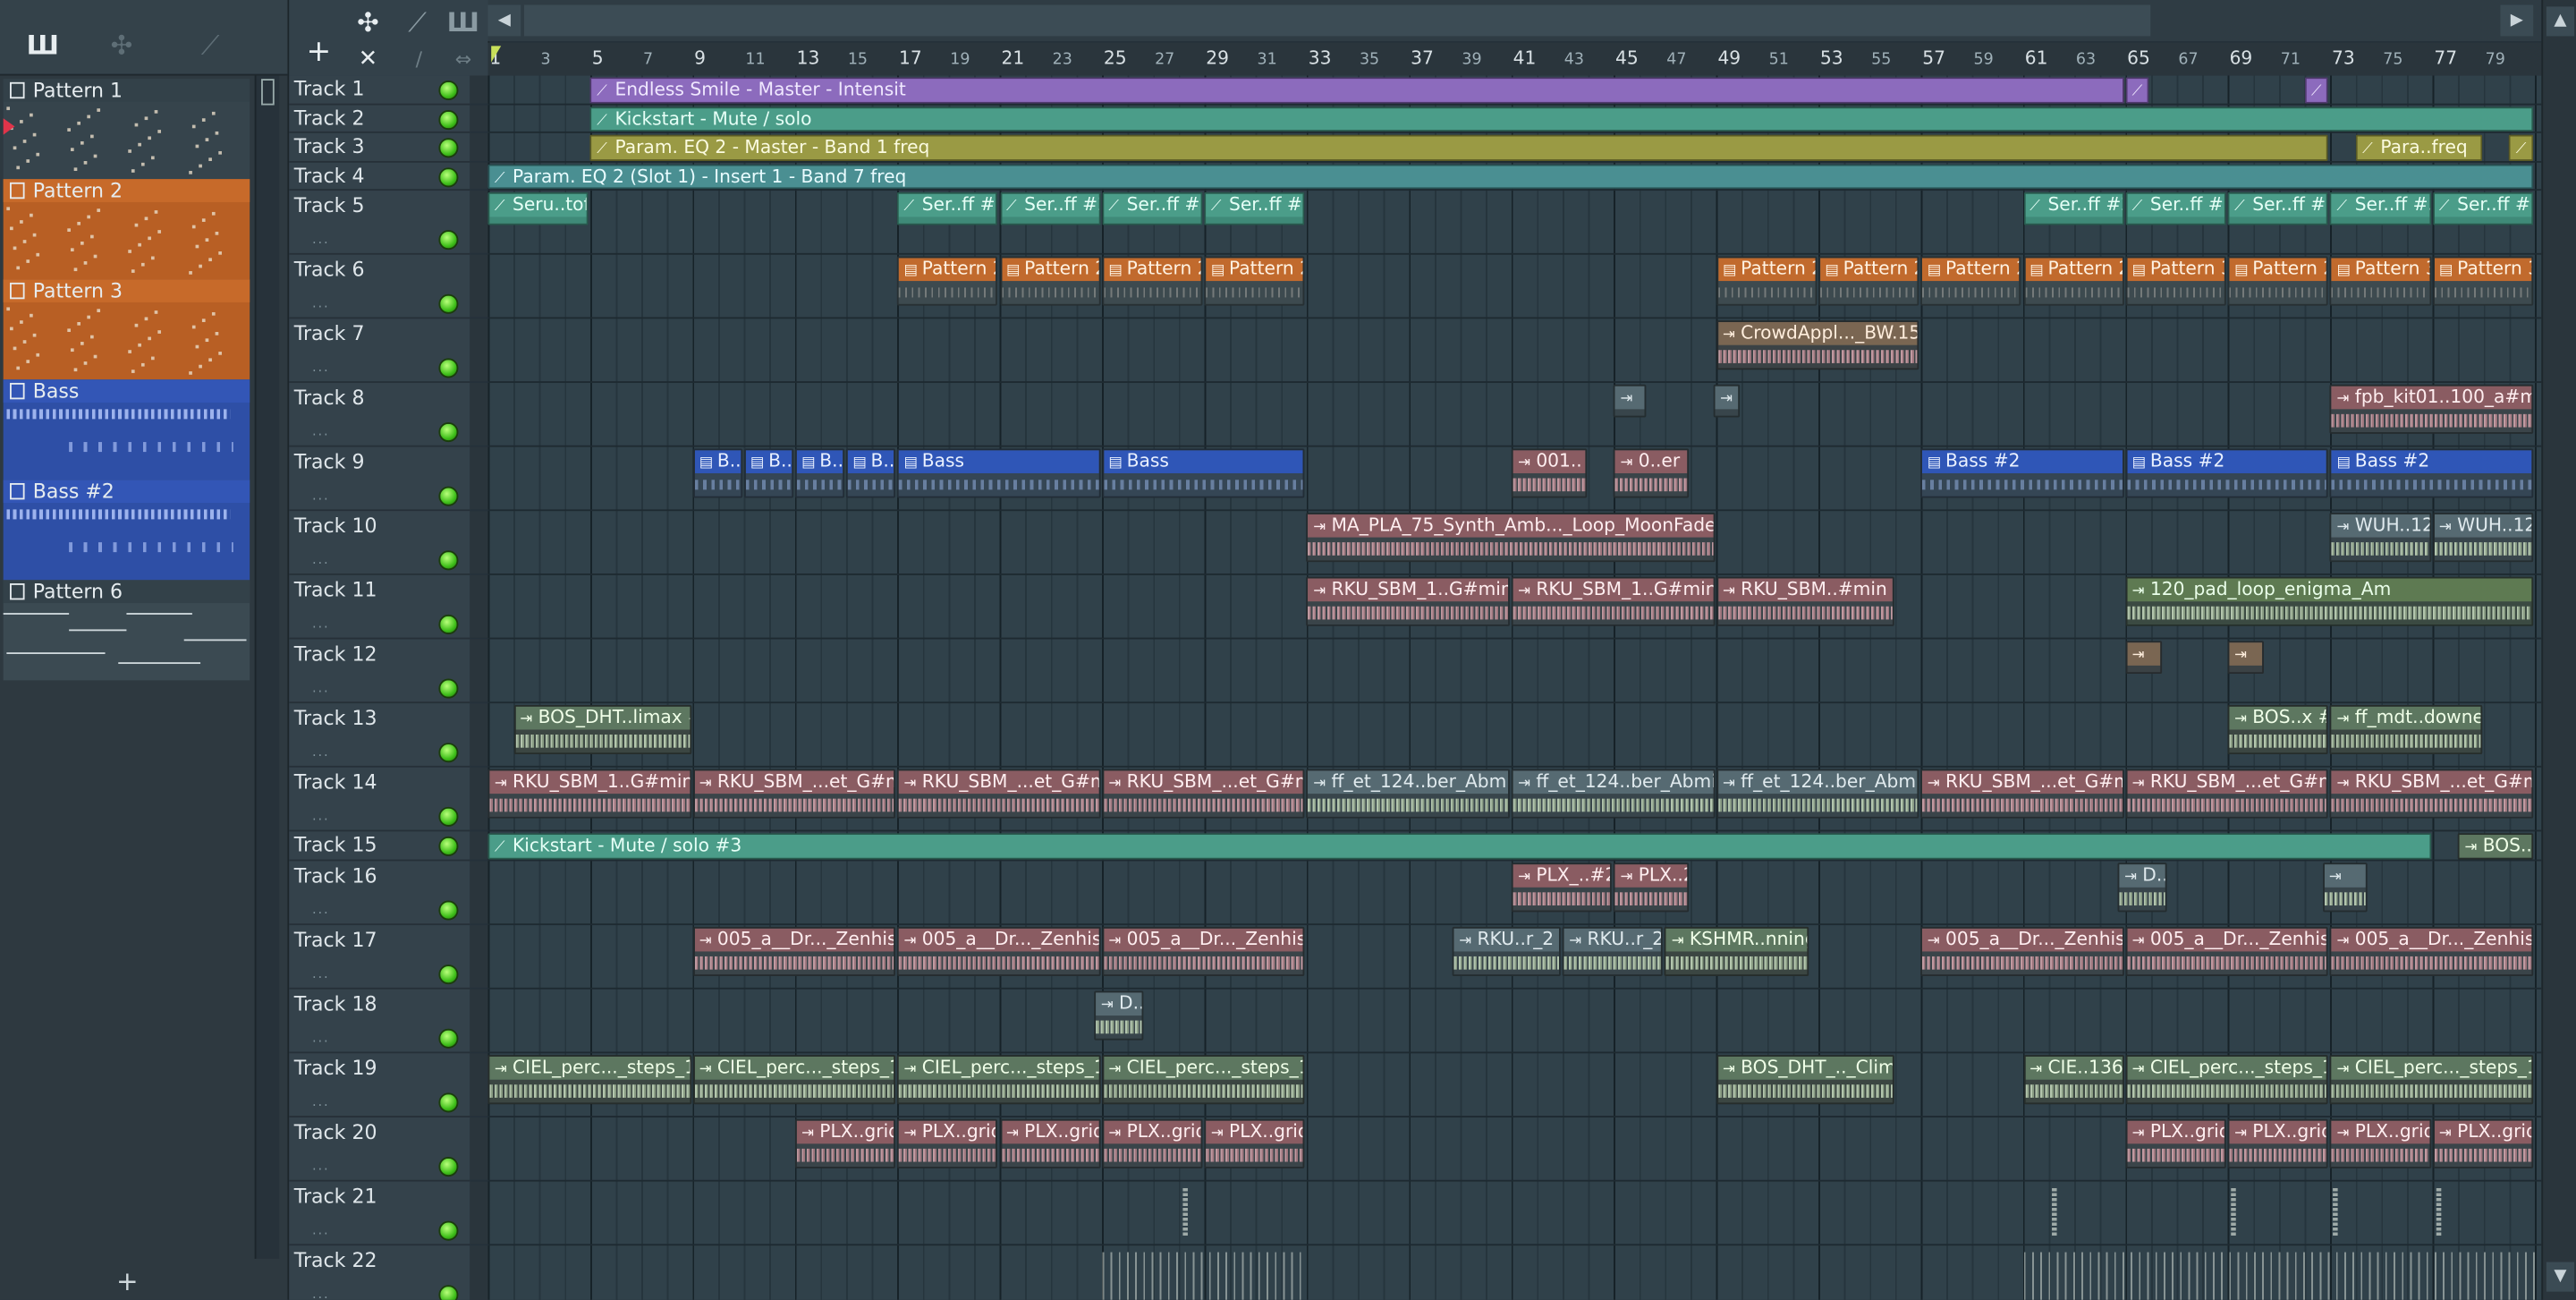  Describe the element at coordinates (2432, 409) in the screenshot. I see `playlist-clip: ⇥fpb_kit01..100_a#m_2` at that location.